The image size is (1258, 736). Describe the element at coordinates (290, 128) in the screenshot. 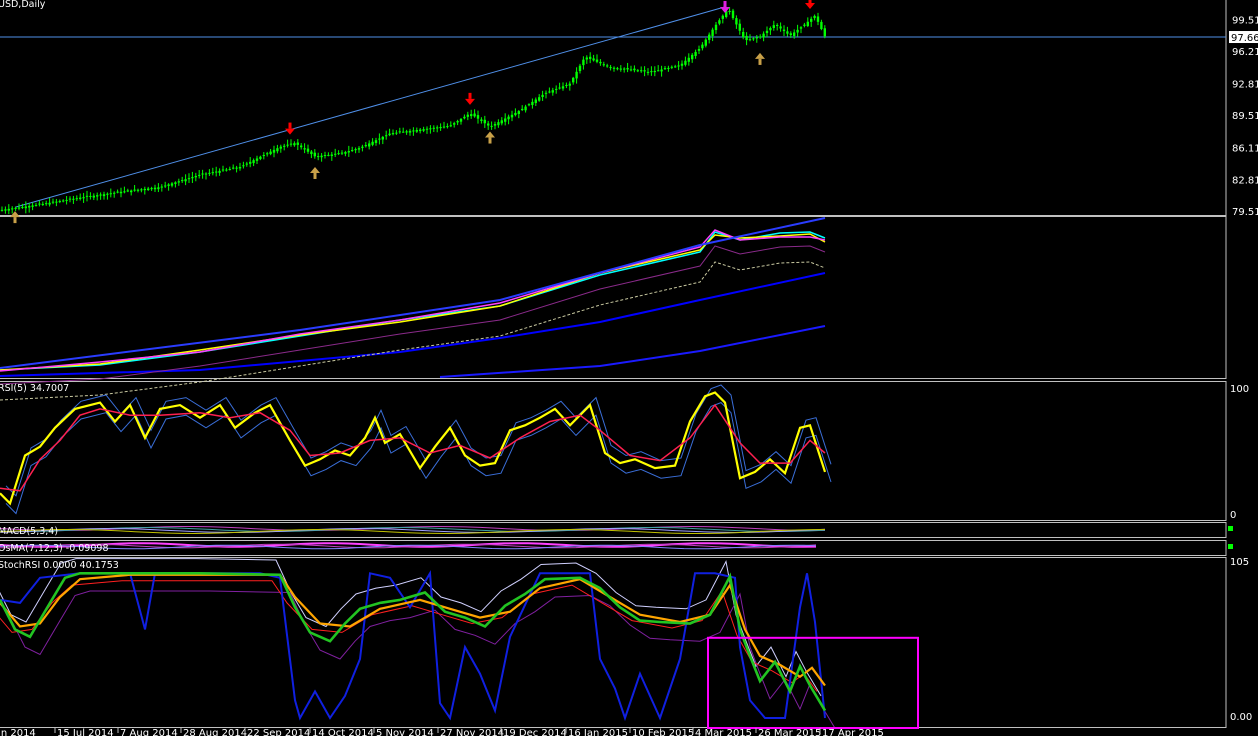

I see `arrow-down-icon` at that location.